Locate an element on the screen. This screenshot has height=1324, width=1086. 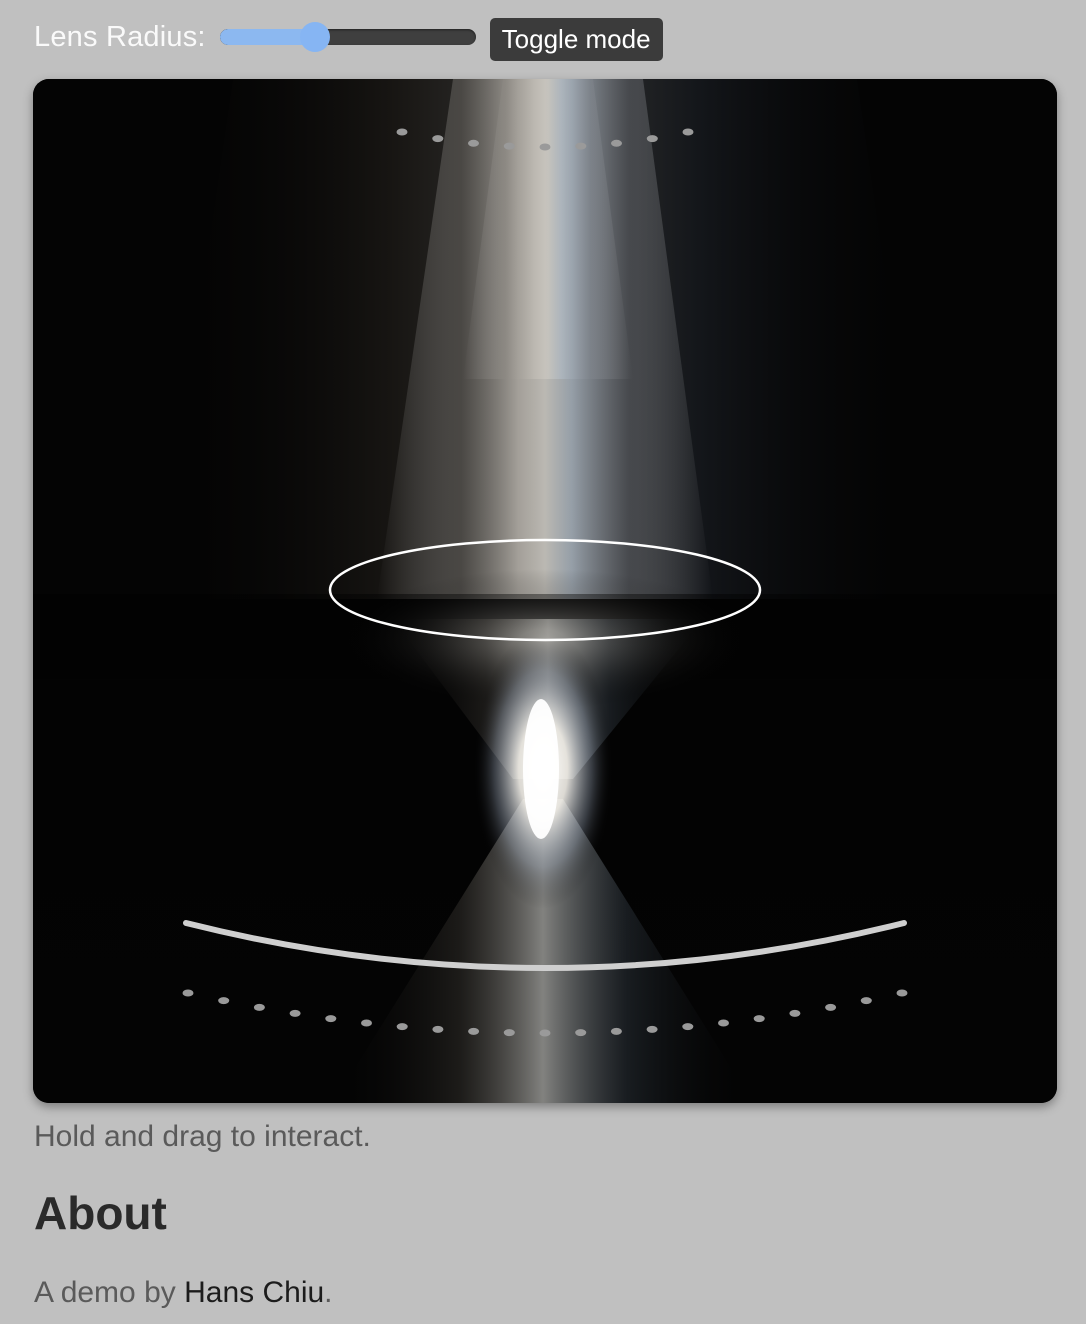
author-link: Hans Chiu is located at coordinates (254, 1292).